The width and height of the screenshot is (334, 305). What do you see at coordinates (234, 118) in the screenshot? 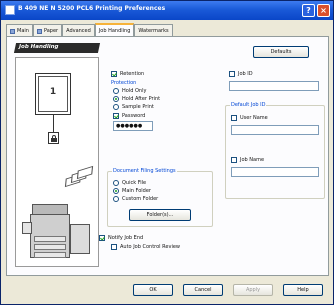
I see `user-name-box` at bounding box center [234, 118].